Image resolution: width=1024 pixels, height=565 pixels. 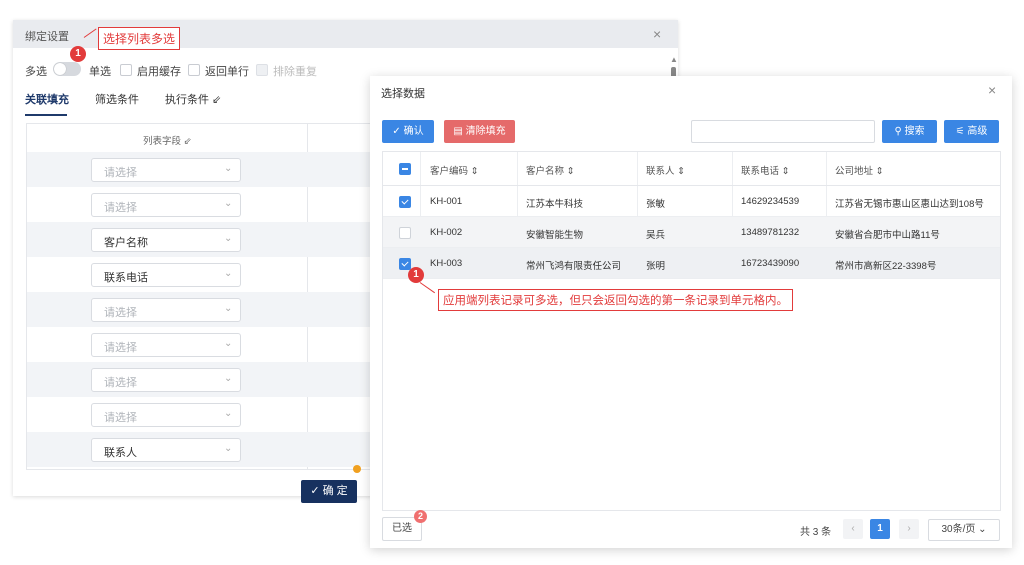 I want to click on list-field-header: 列表字段 ⇙, so click(x=167, y=141).